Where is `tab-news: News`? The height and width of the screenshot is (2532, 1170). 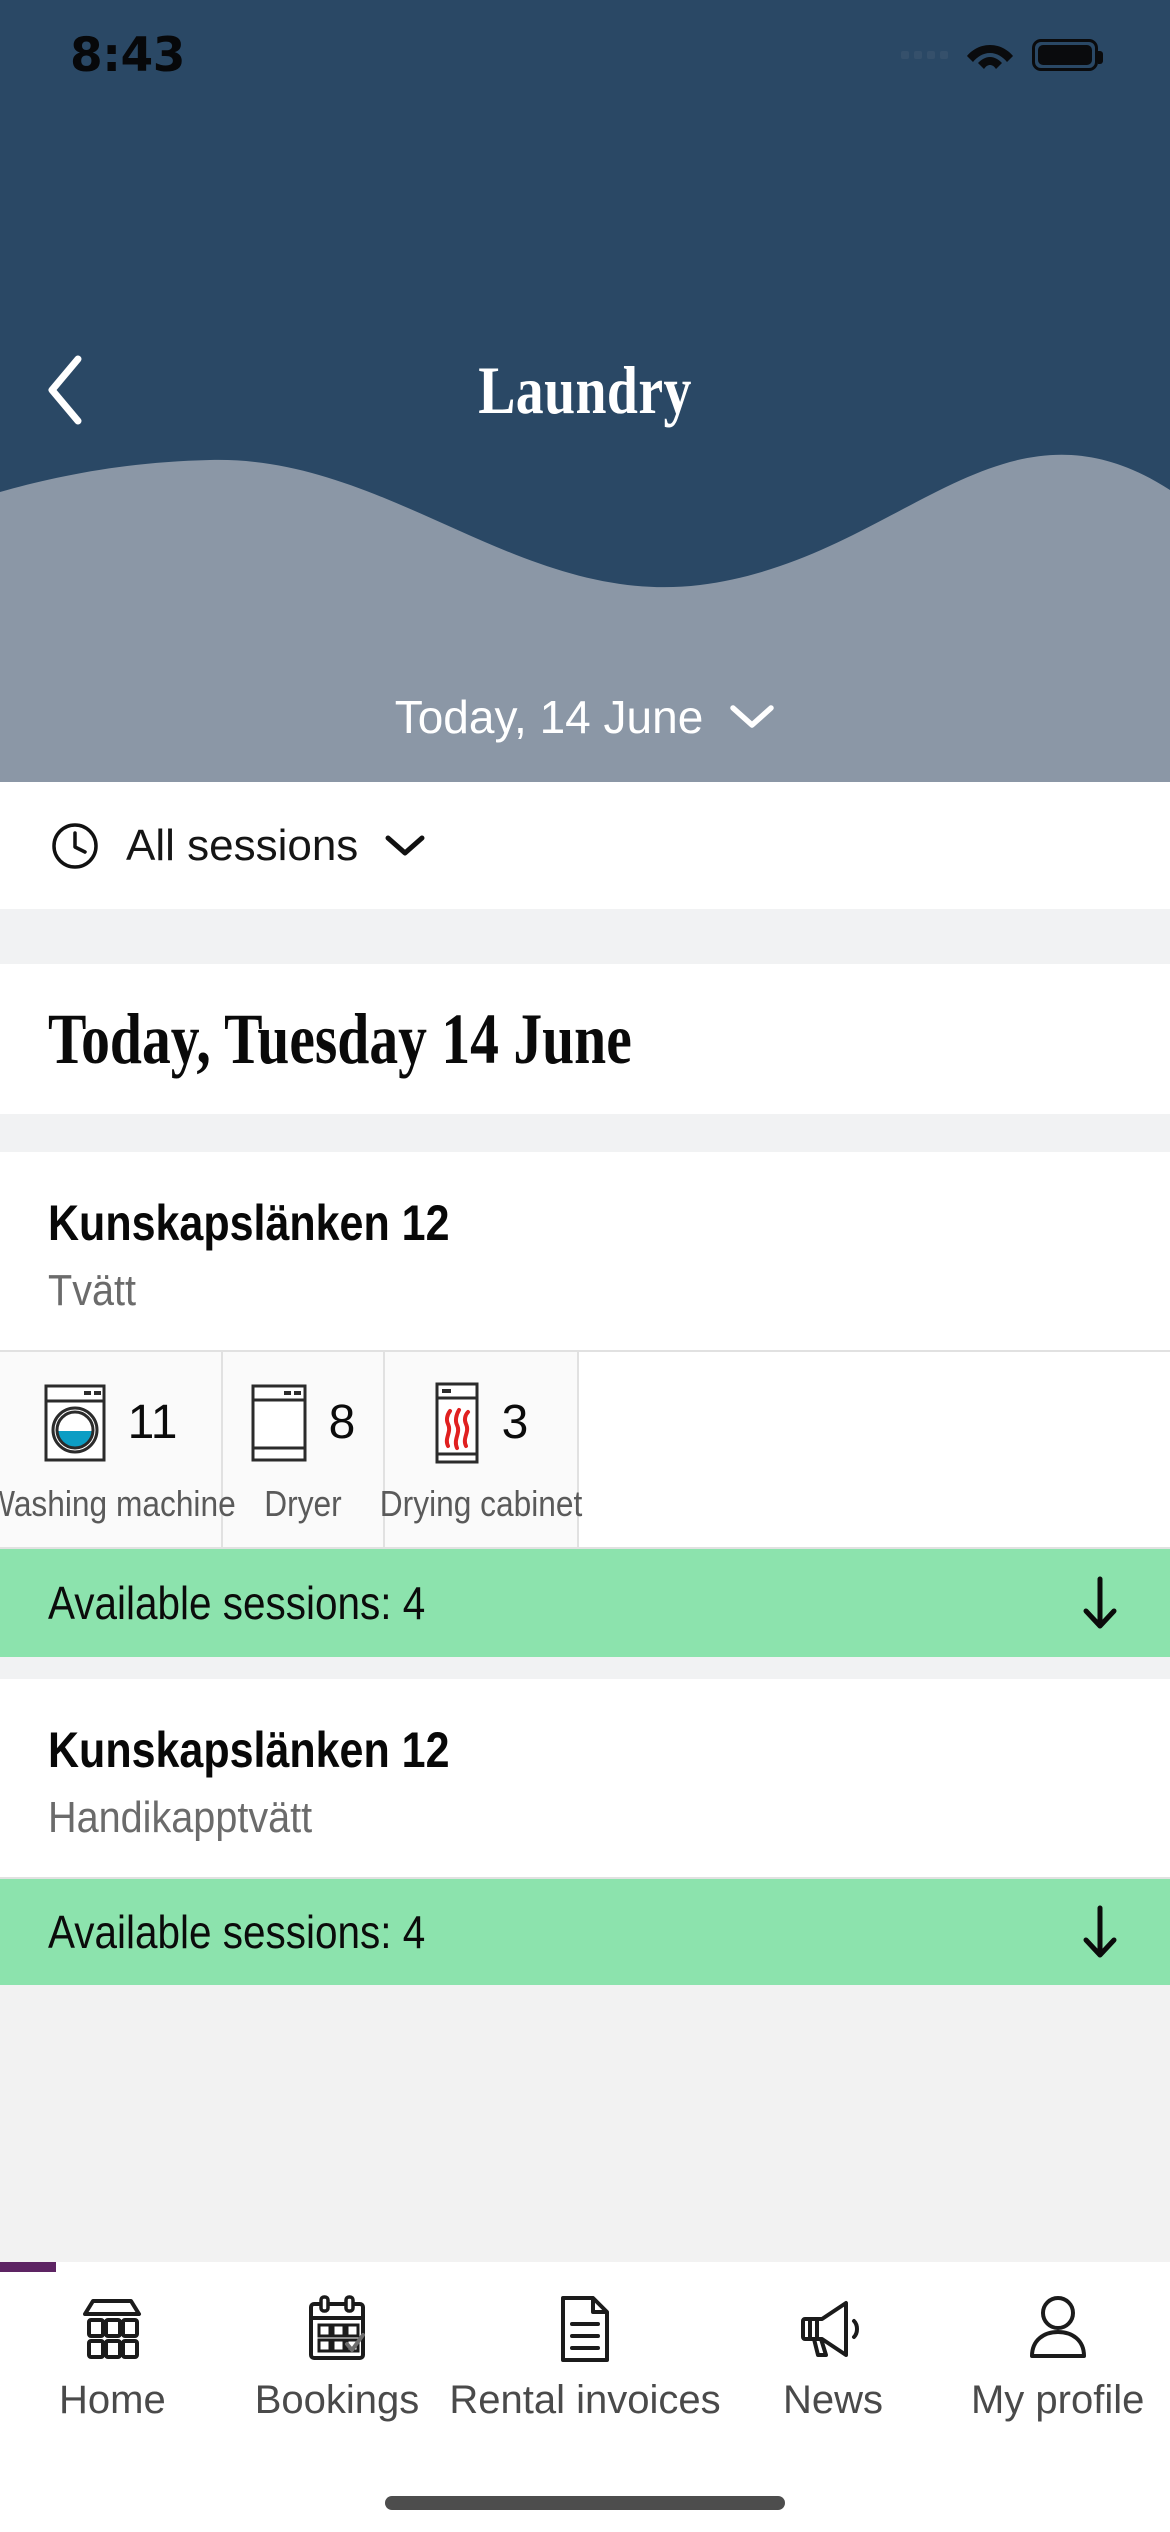 tab-news: News is located at coordinates (833, 2342).